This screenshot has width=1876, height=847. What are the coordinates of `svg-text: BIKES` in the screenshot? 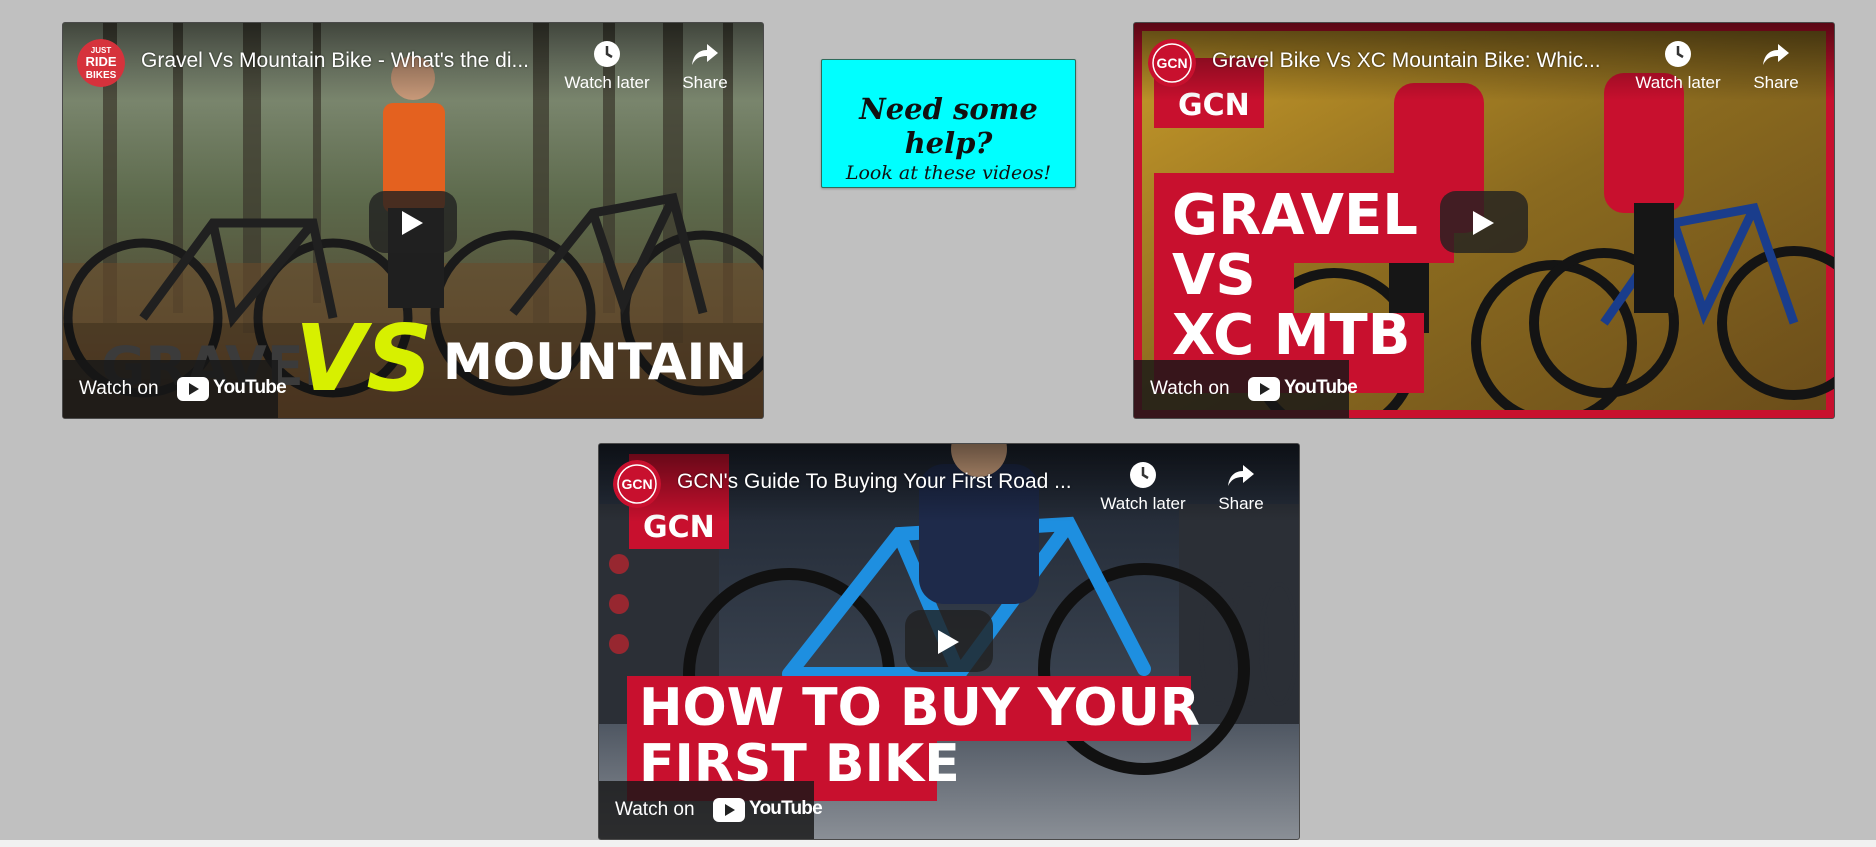 It's located at (101, 75).